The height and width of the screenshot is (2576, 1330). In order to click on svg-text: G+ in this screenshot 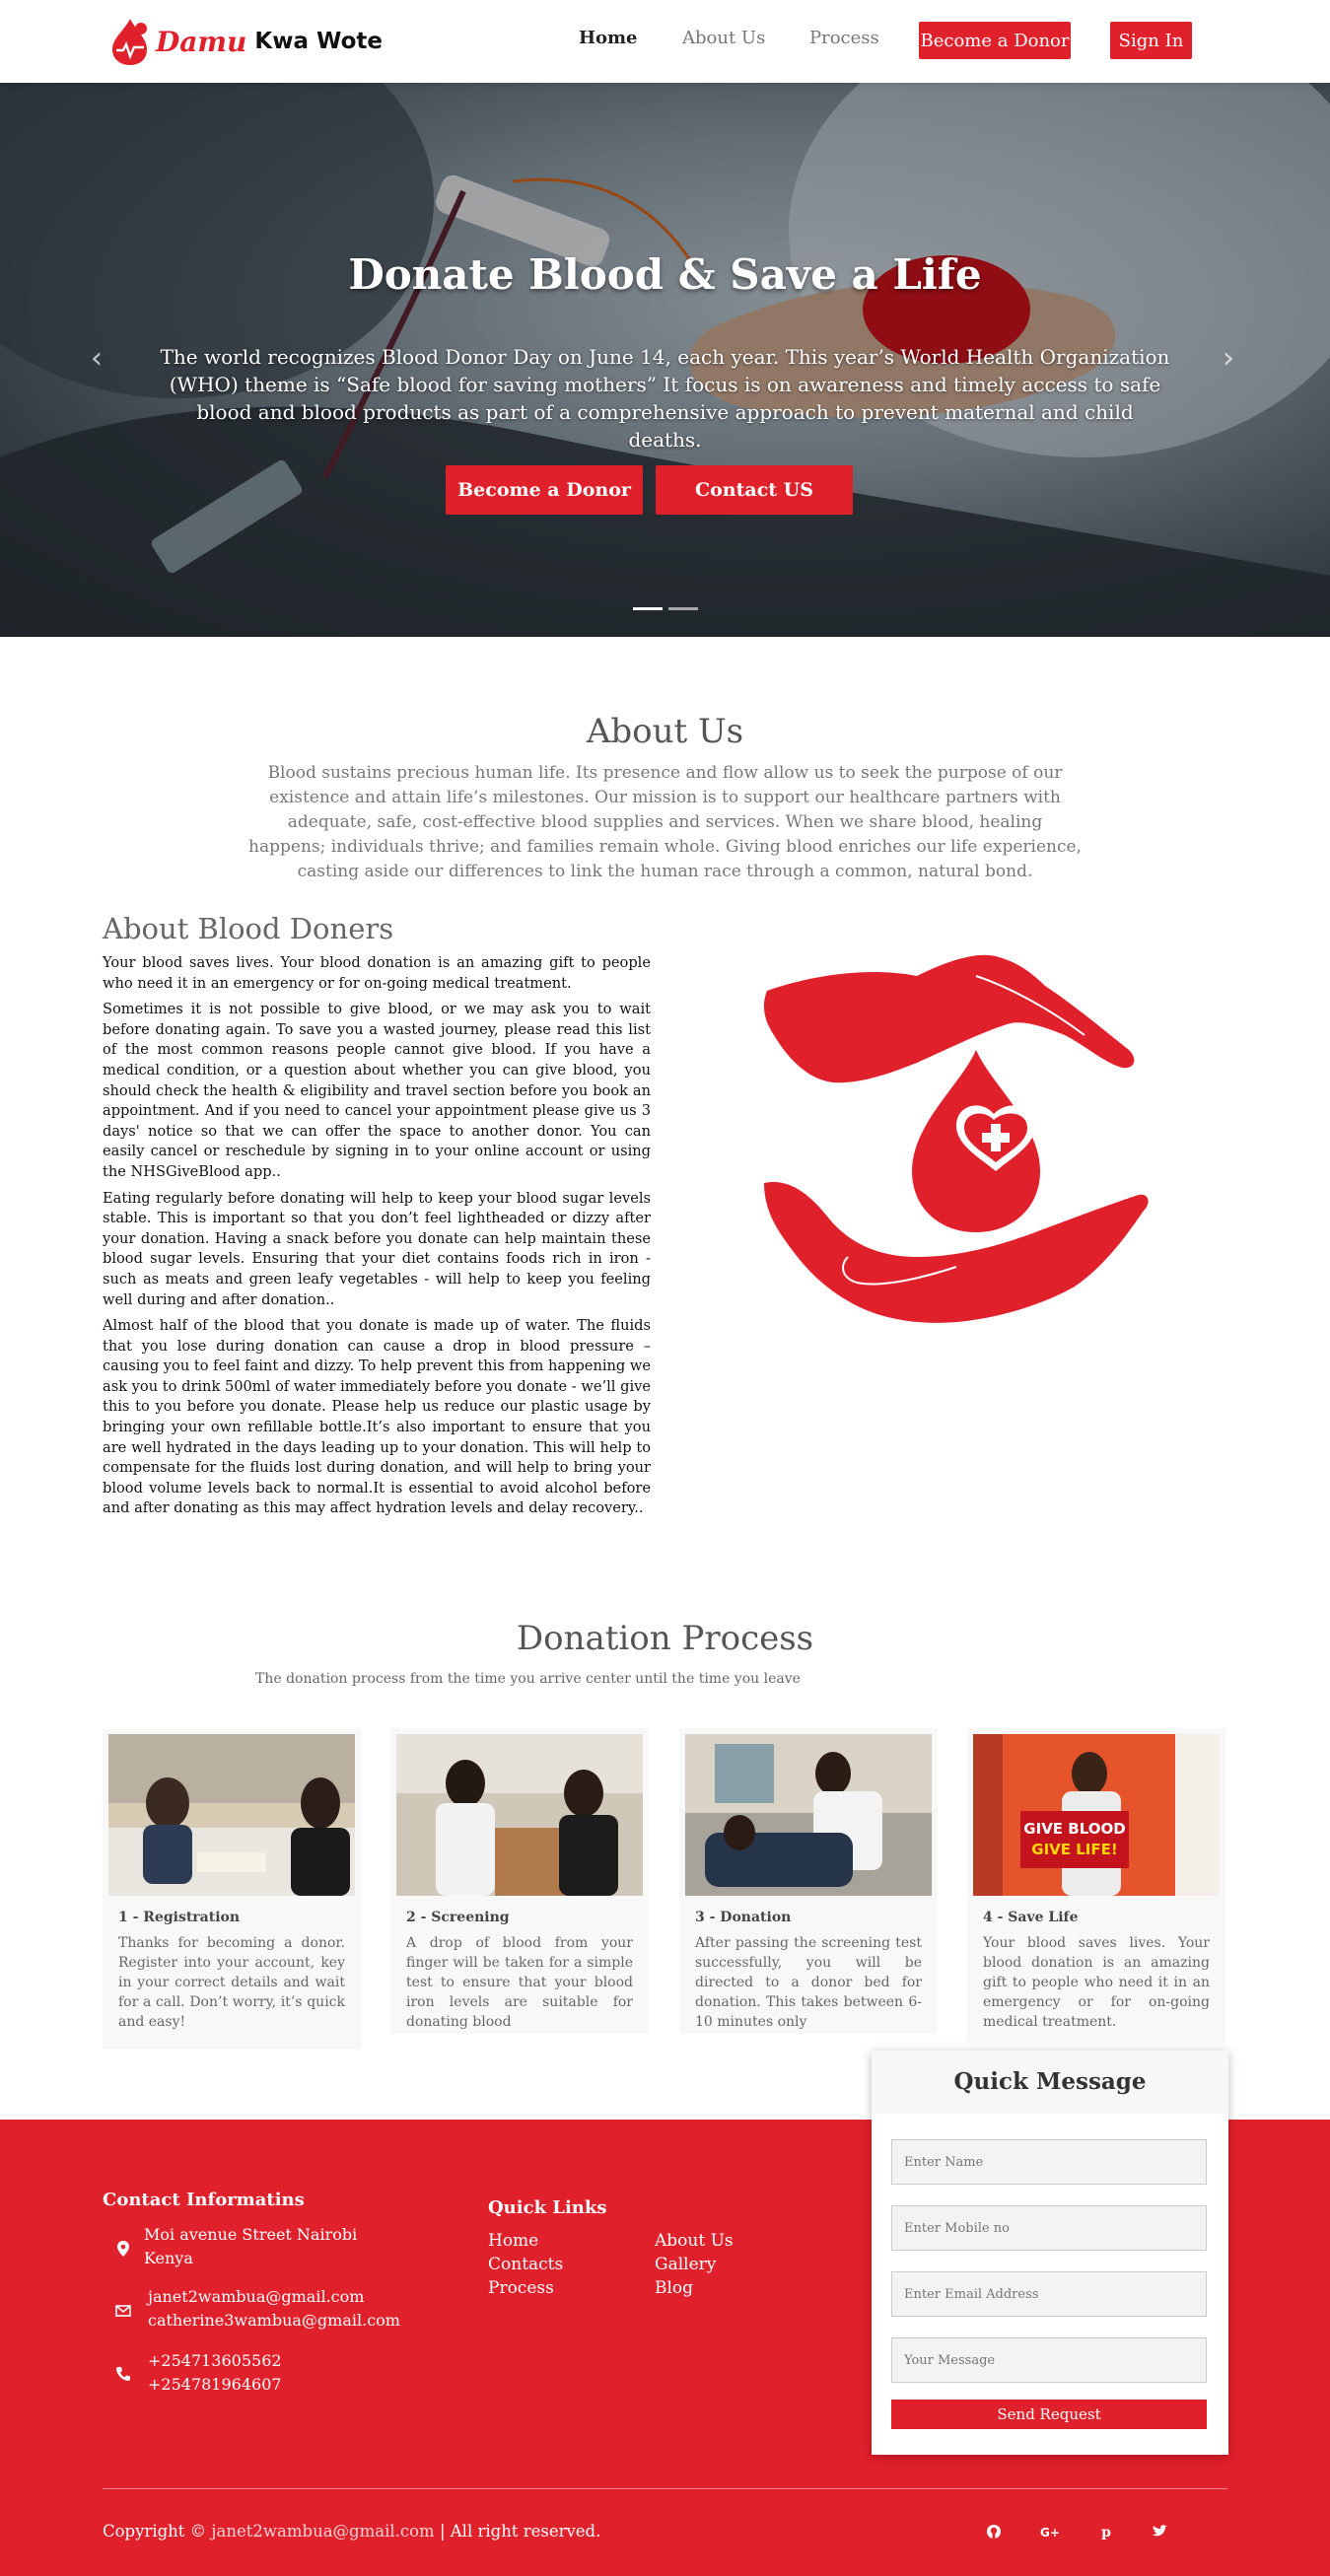, I will do `click(1050, 2533)`.